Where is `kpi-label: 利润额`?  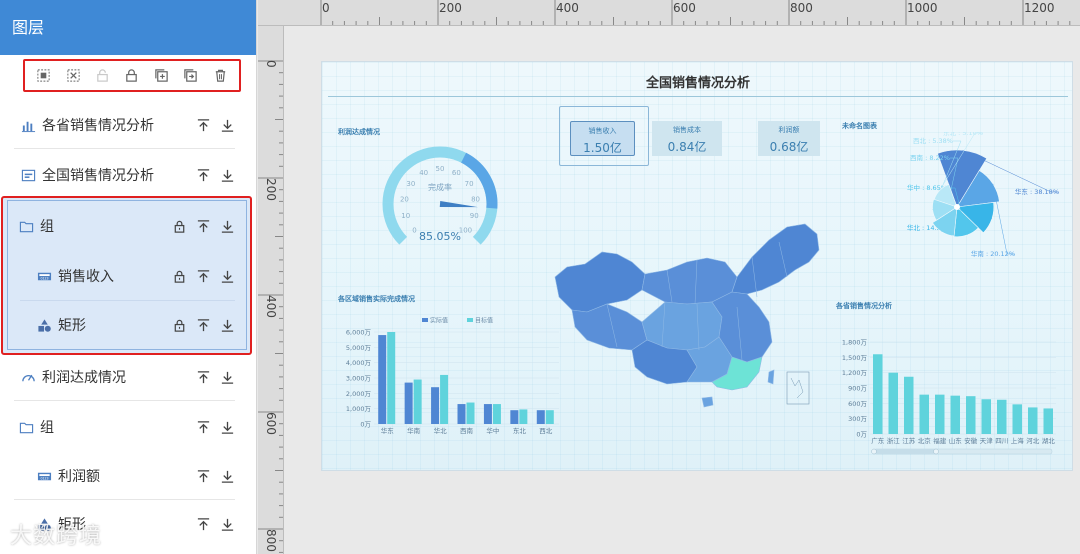
kpi-label: 利润额 is located at coordinates (789, 130).